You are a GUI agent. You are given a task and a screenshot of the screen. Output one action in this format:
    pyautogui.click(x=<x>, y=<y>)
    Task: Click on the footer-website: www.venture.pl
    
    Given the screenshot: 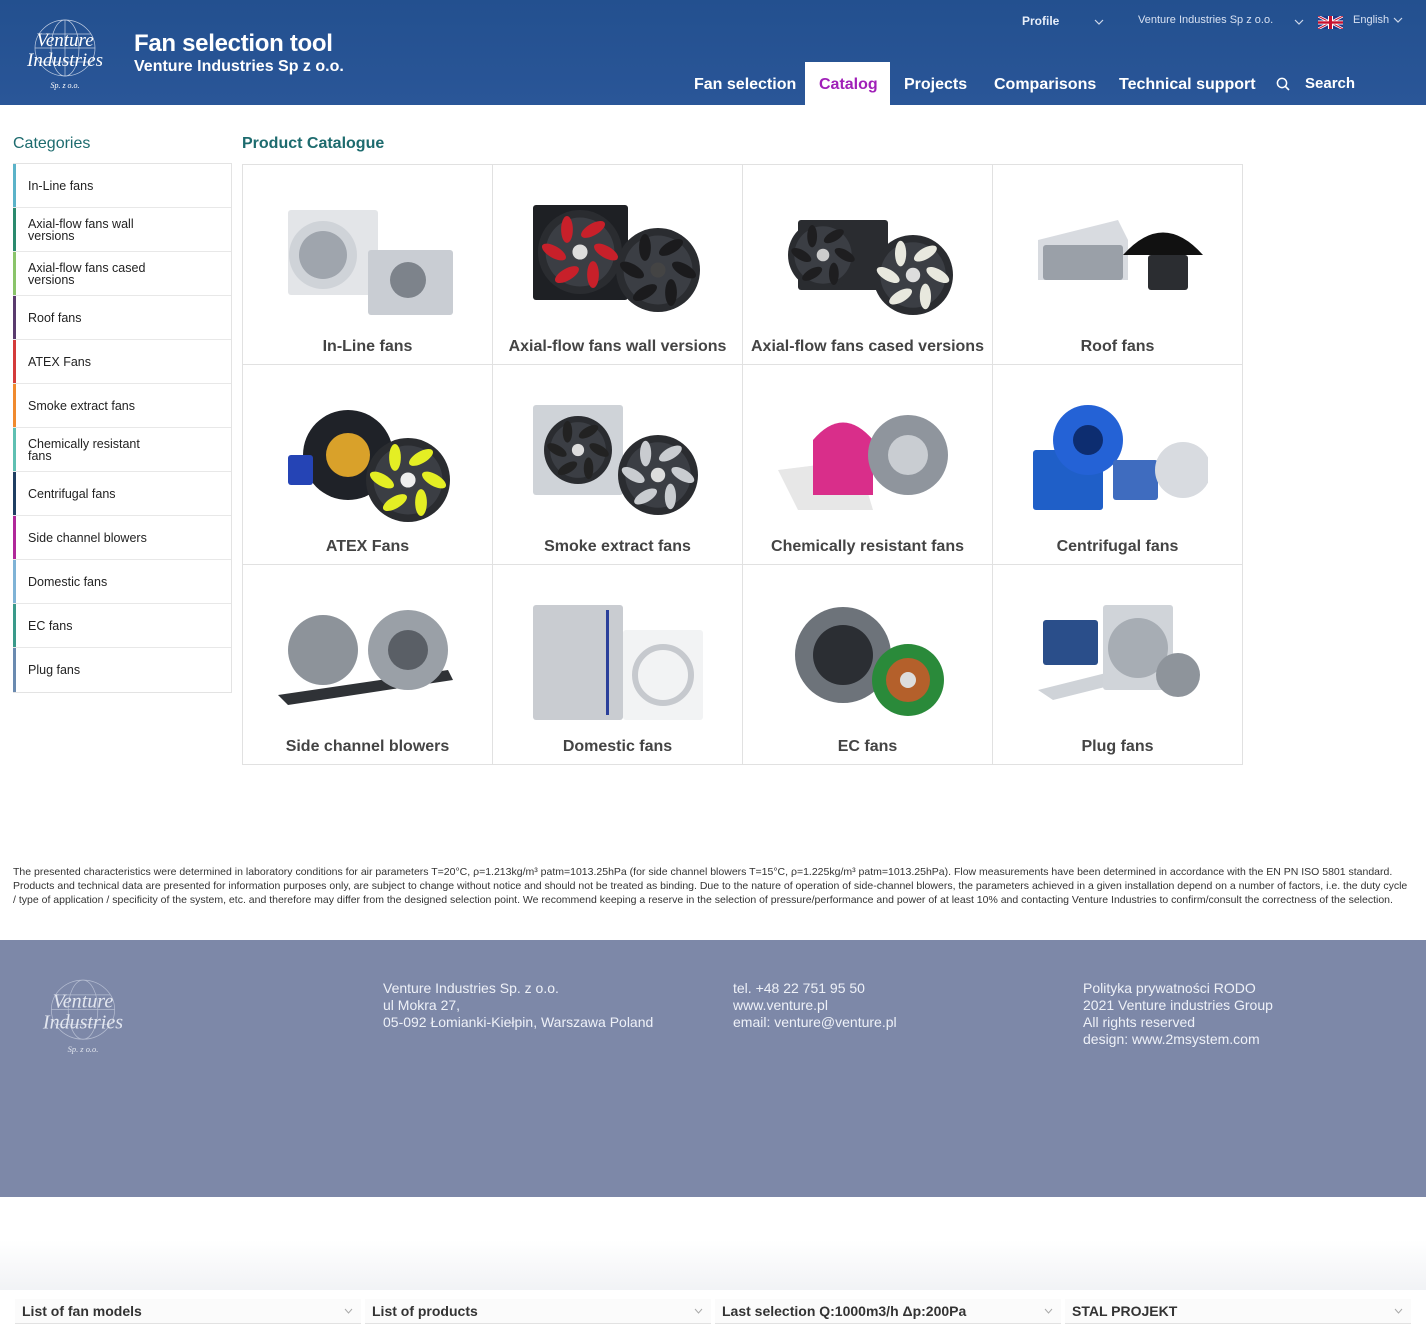 What is the action you would take?
    pyautogui.click(x=815, y=1005)
    